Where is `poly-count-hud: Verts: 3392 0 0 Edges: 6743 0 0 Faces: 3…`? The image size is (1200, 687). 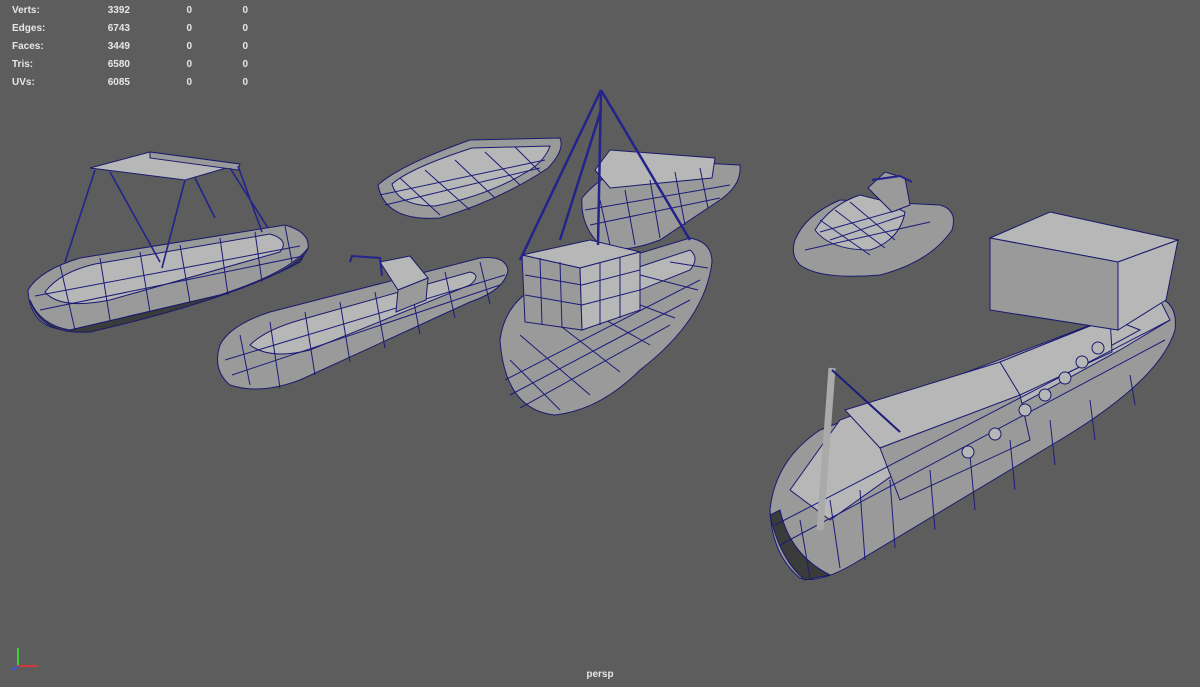
poly-count-hud: Verts: 3392 0 0 Edges: 6743 0 0 Faces: 3… is located at coordinates (130, 47).